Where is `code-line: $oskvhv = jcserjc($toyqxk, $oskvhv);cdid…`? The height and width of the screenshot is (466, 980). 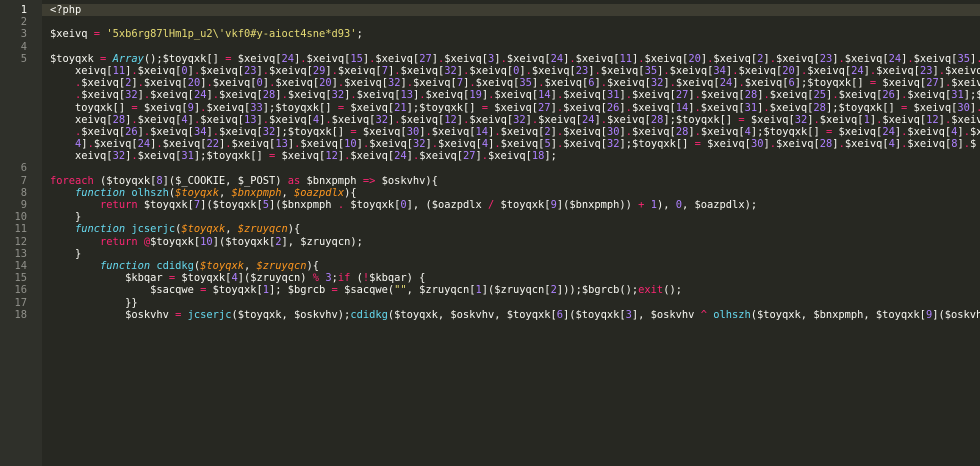 code-line: $oskvhv = jcserjc($toyqxk, $oskvhv);cdid… is located at coordinates (515, 315).